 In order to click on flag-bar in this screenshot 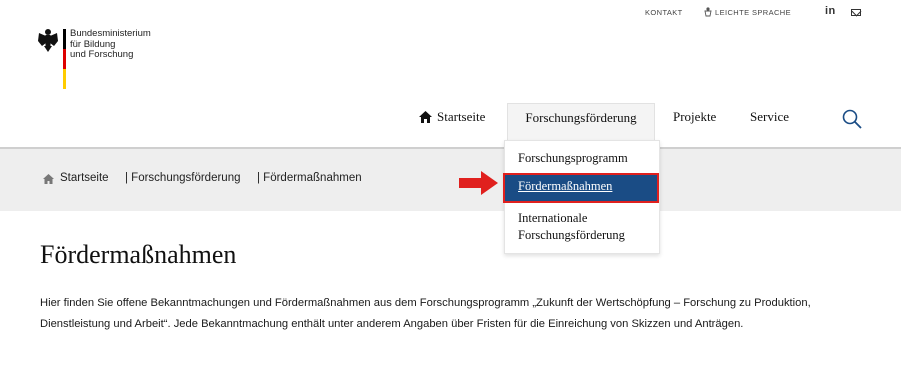, I will do `click(64, 59)`.